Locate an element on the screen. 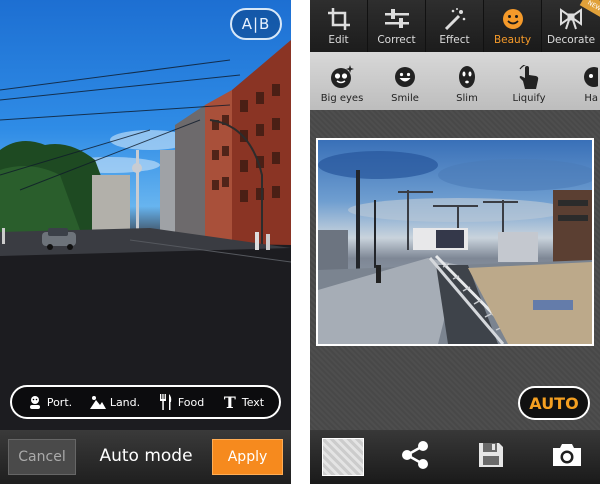 The width and height of the screenshot is (600, 484). slim-face-icon is located at coordinates (467, 77).